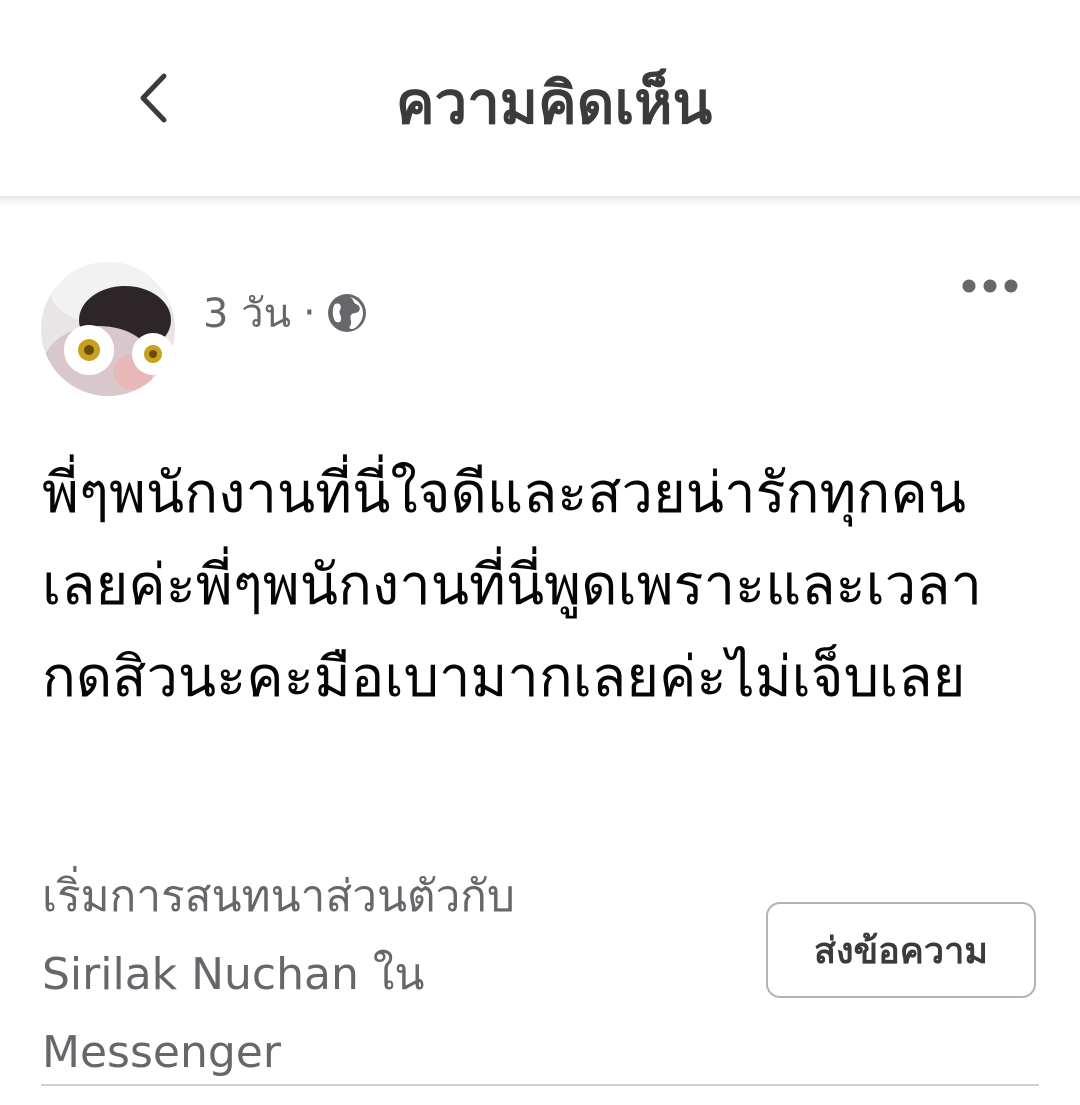 The image size is (1080, 1105). I want to click on avatar-image, so click(108, 329).